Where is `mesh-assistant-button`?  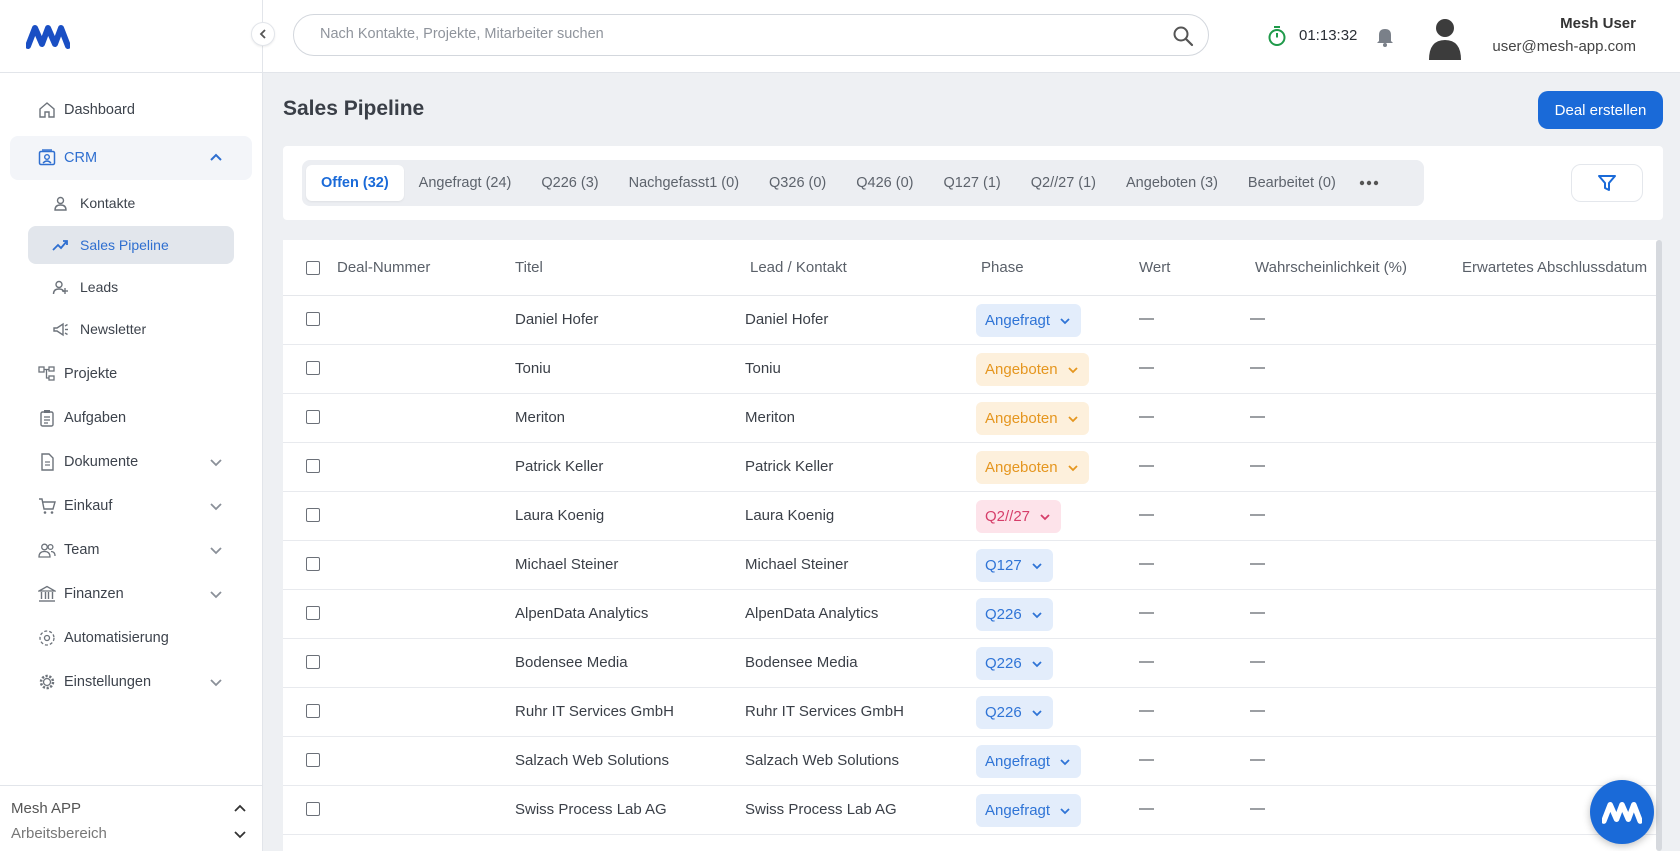 mesh-assistant-button is located at coordinates (1622, 812).